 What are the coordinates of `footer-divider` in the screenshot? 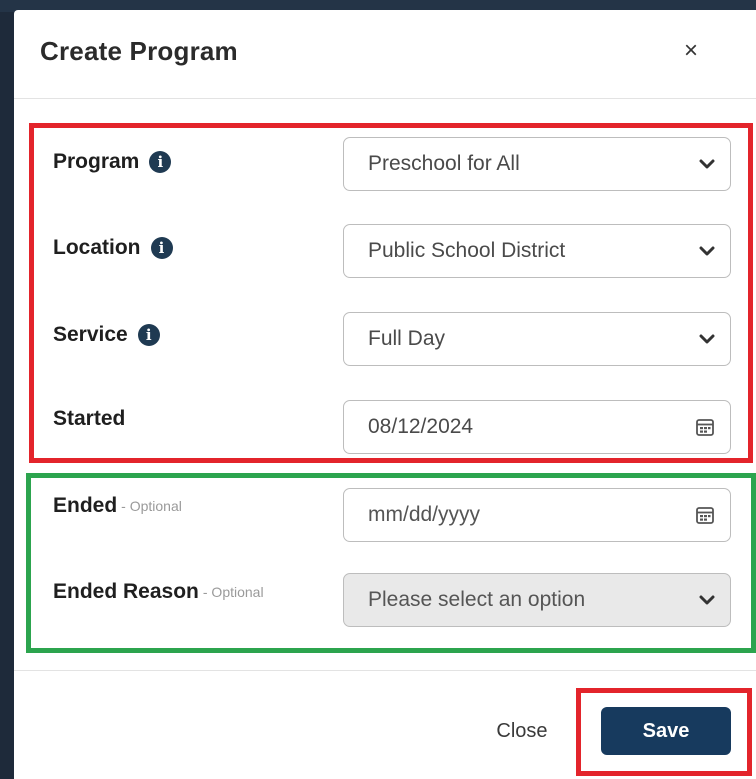 It's located at (385, 670).